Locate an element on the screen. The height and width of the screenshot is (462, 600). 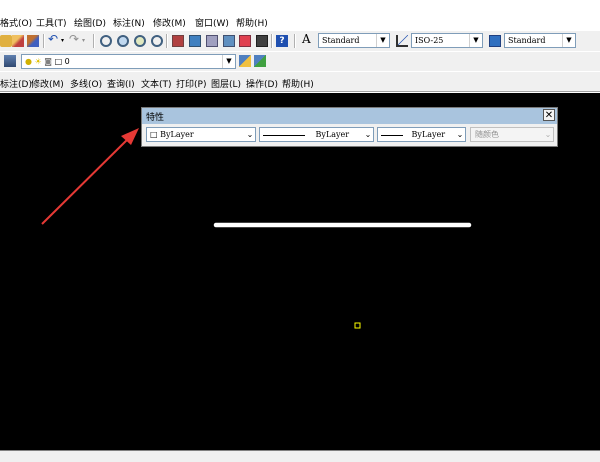
tool-palettes-icon is located at coordinates (212, 41).